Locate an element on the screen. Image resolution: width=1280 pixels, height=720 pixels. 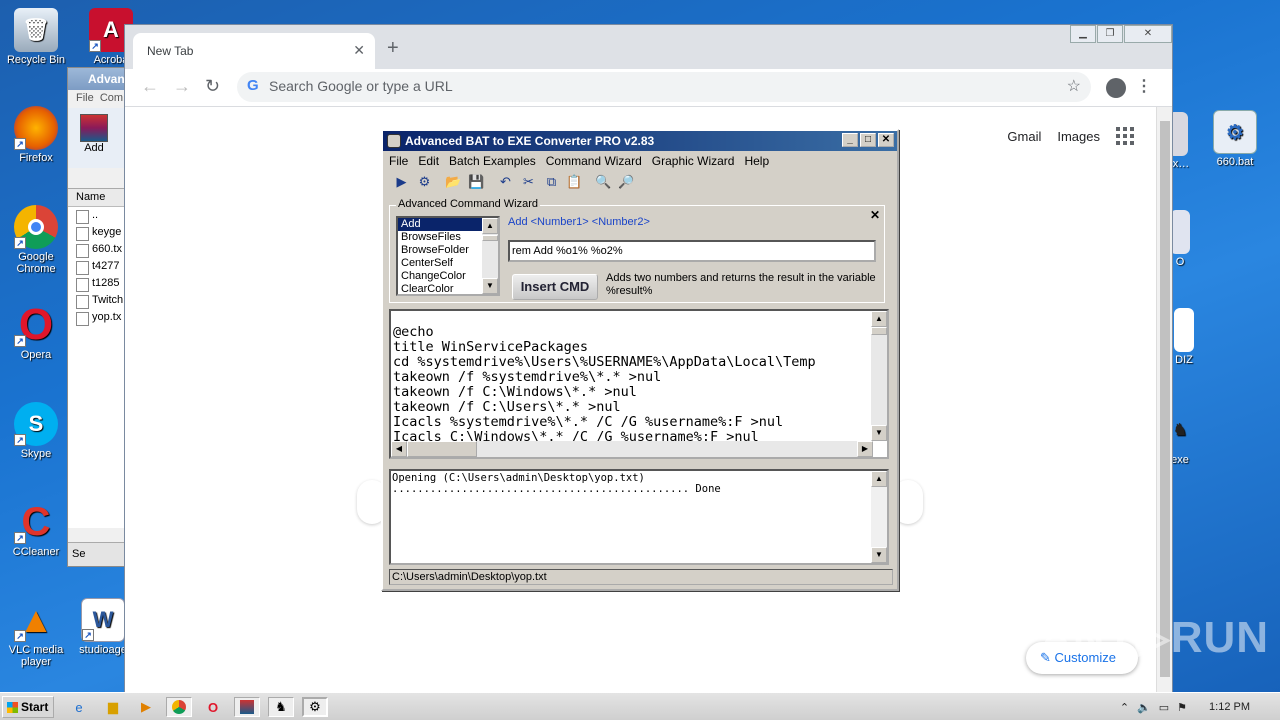
build-gear-icon: ⚙ is located at coordinates (424, 182).